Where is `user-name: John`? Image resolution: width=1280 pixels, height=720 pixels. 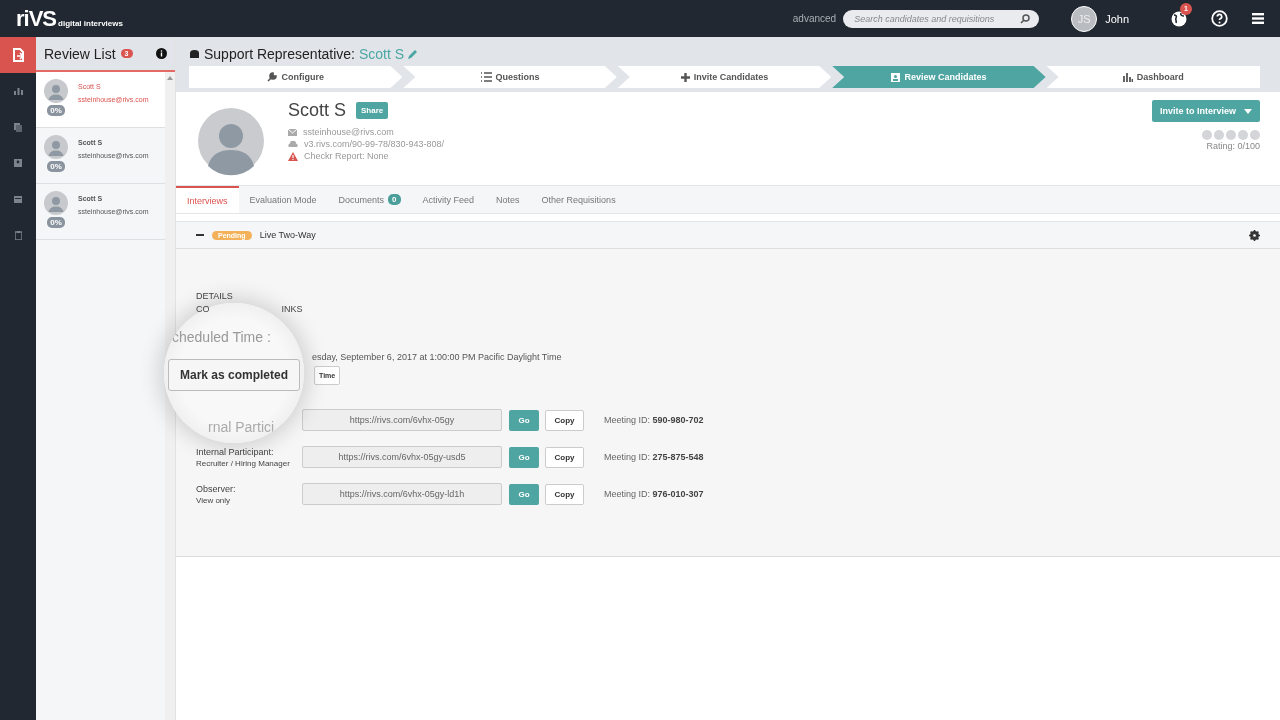 user-name: John is located at coordinates (1117, 18).